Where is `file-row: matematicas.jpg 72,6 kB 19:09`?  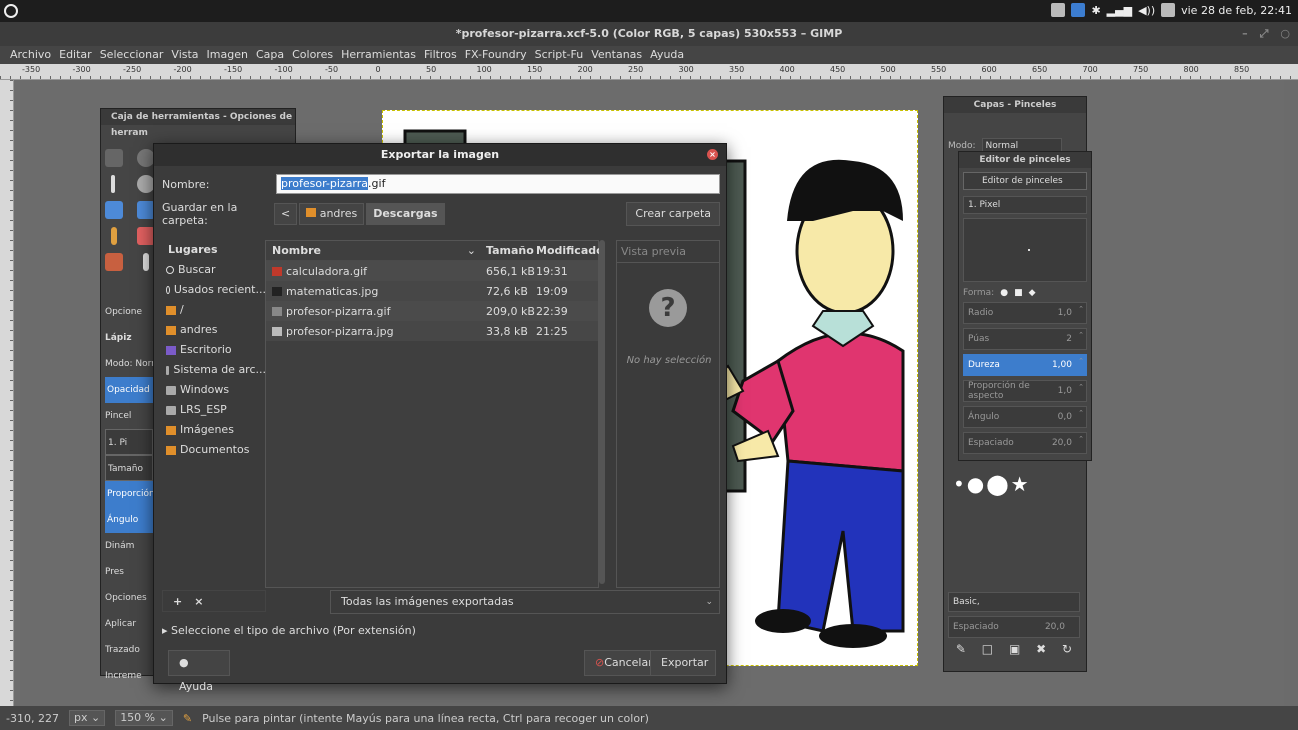
file-row: matematicas.jpg 72,6 kB 19:09 is located at coordinates (432, 291).